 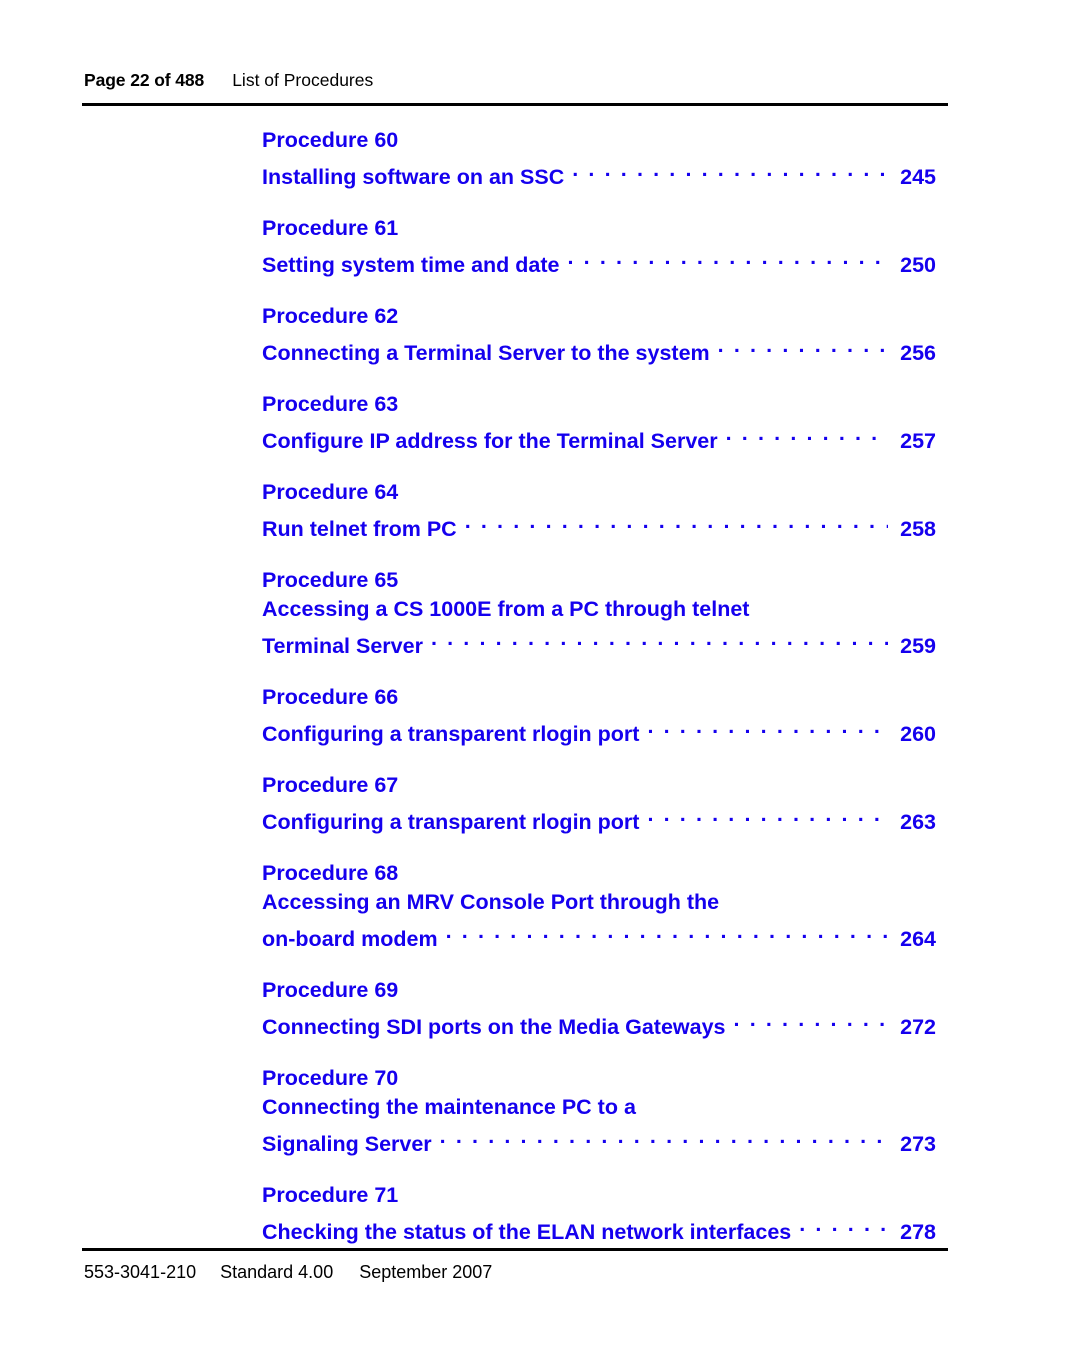 What do you see at coordinates (918, 822) in the screenshot?
I see `page-number: 263` at bounding box center [918, 822].